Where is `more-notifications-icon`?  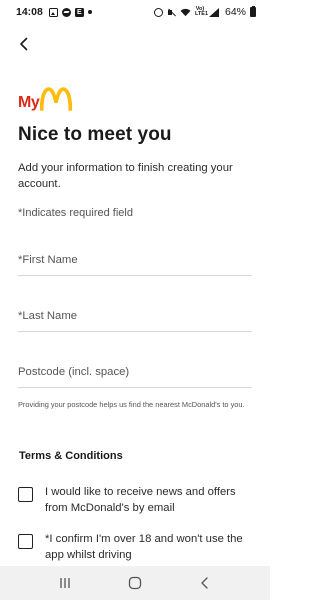 more-notifications-icon is located at coordinates (89, 12).